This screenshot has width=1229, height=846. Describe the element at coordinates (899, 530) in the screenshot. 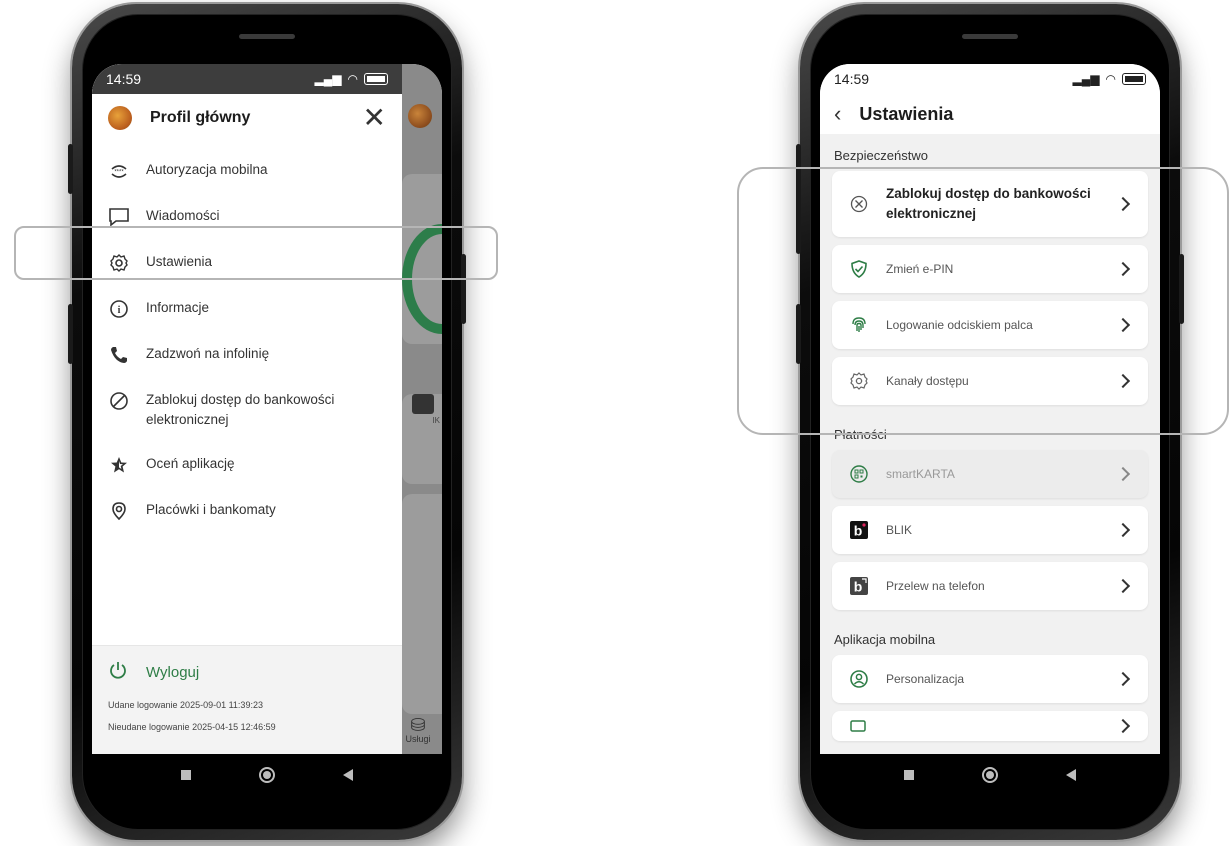

I see `settings-item-label: BLIK` at that location.